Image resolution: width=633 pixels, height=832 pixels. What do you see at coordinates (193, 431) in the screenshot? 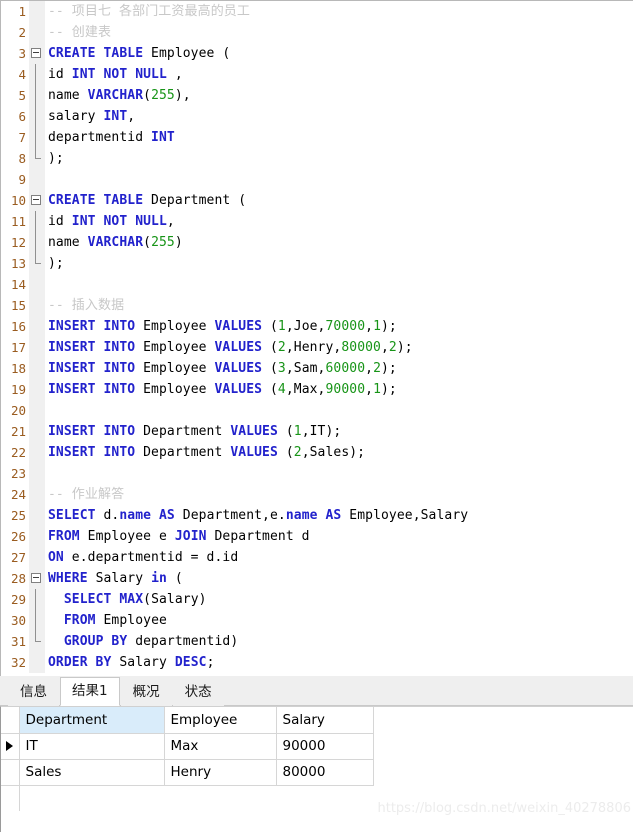
I see `code-line-text: INSERT INTO Department VALUES (1,IT);` at bounding box center [193, 431].